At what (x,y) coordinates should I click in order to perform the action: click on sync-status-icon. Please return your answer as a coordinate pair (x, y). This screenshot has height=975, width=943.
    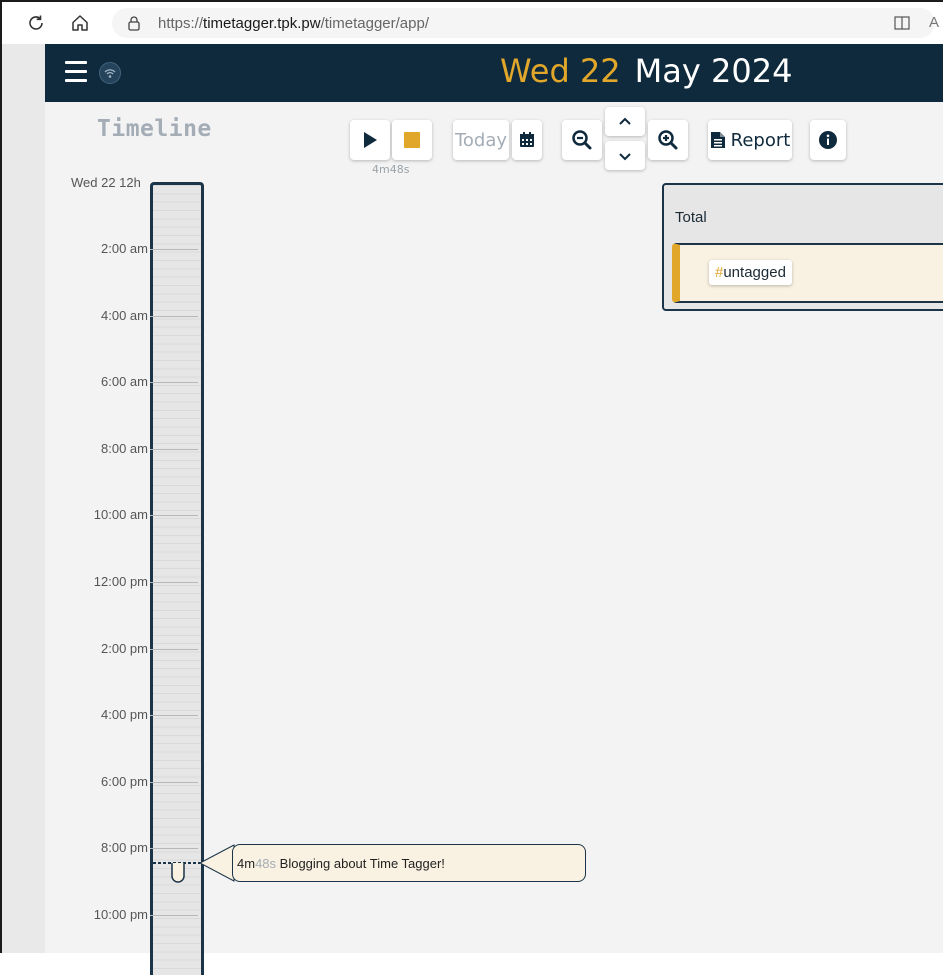
    Looking at the image, I should click on (110, 73).